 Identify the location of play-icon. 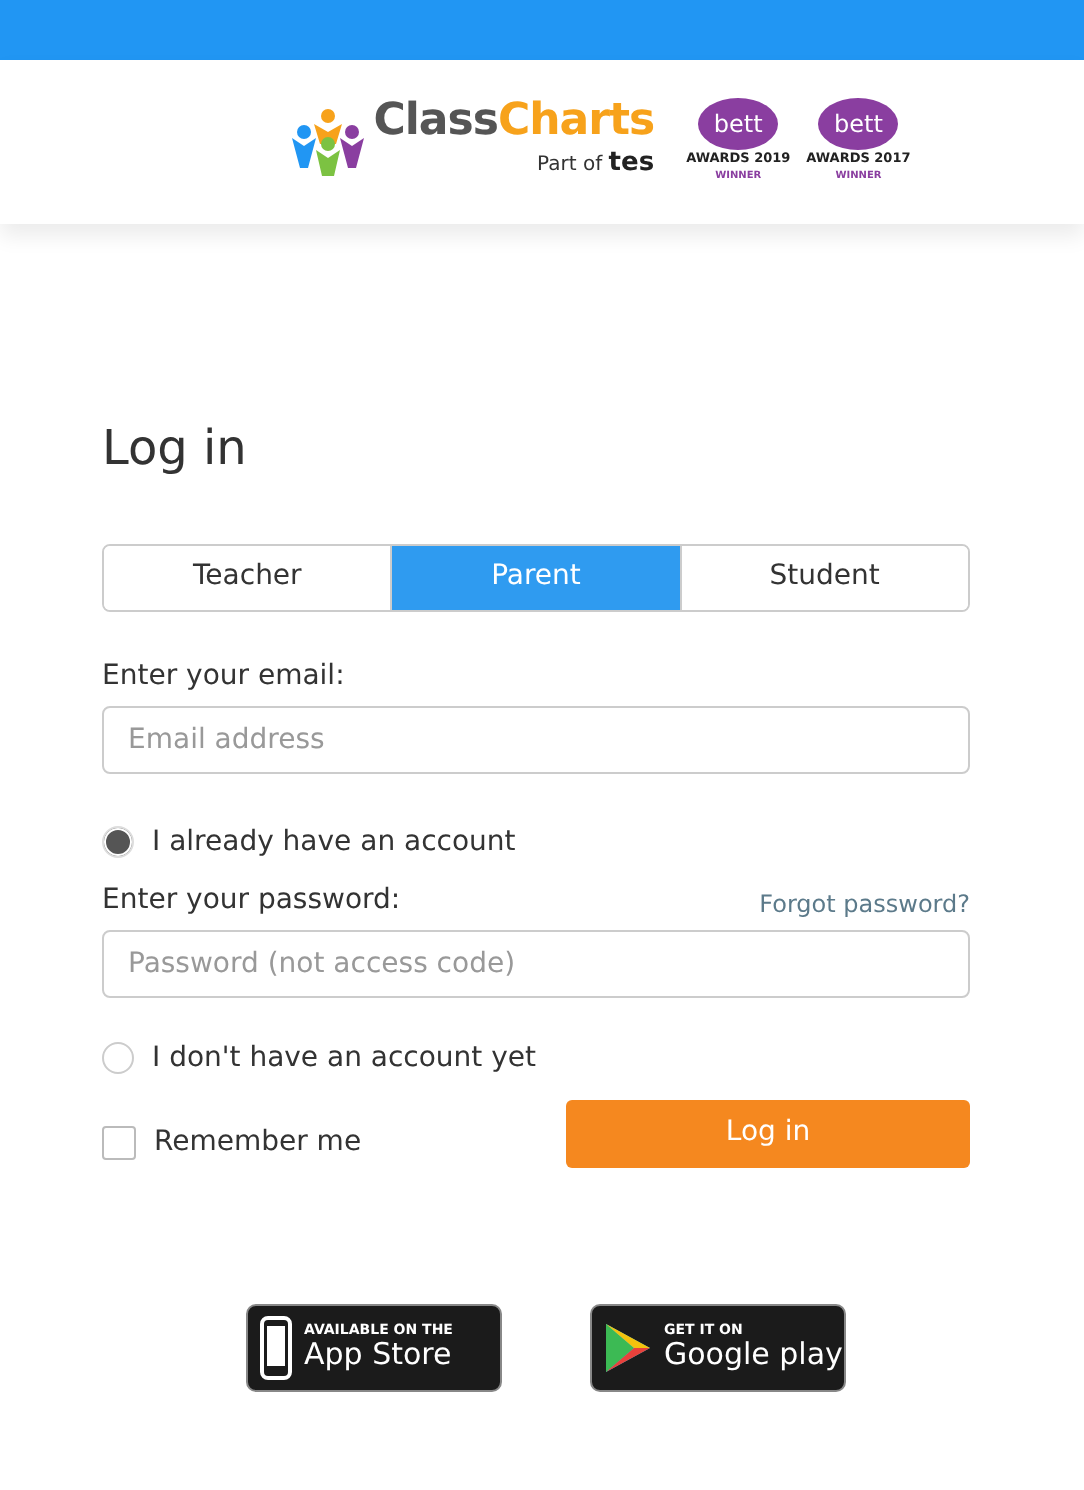
(628, 1347).